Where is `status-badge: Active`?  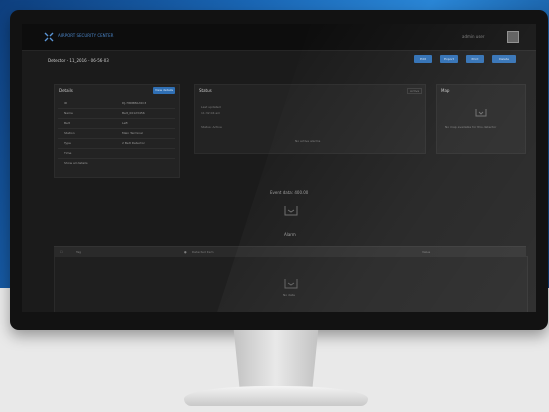
status-badge: Active is located at coordinates (415, 91).